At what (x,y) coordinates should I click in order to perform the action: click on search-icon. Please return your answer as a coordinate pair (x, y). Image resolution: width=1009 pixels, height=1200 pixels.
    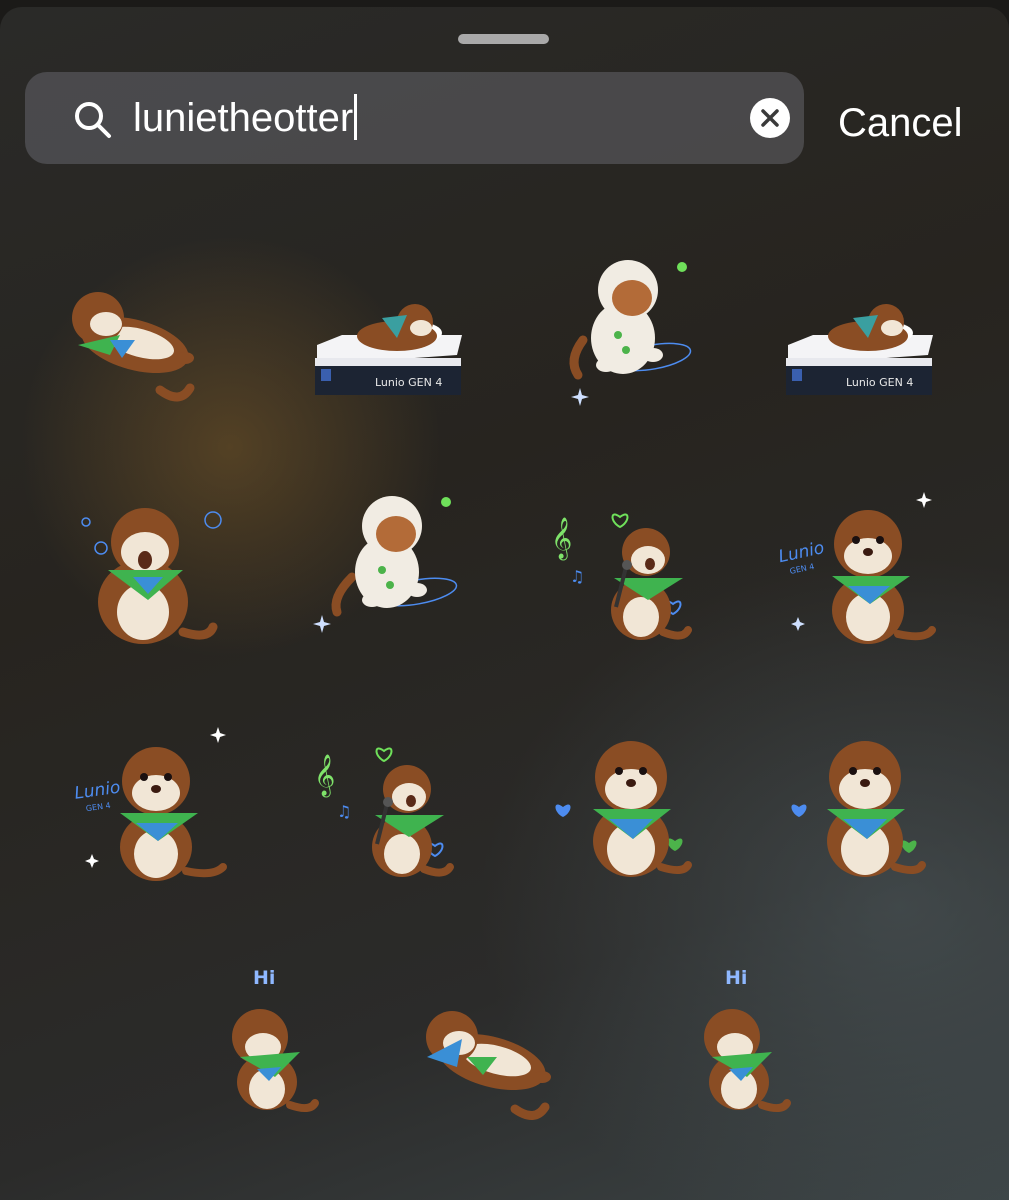
    Looking at the image, I should click on (93, 120).